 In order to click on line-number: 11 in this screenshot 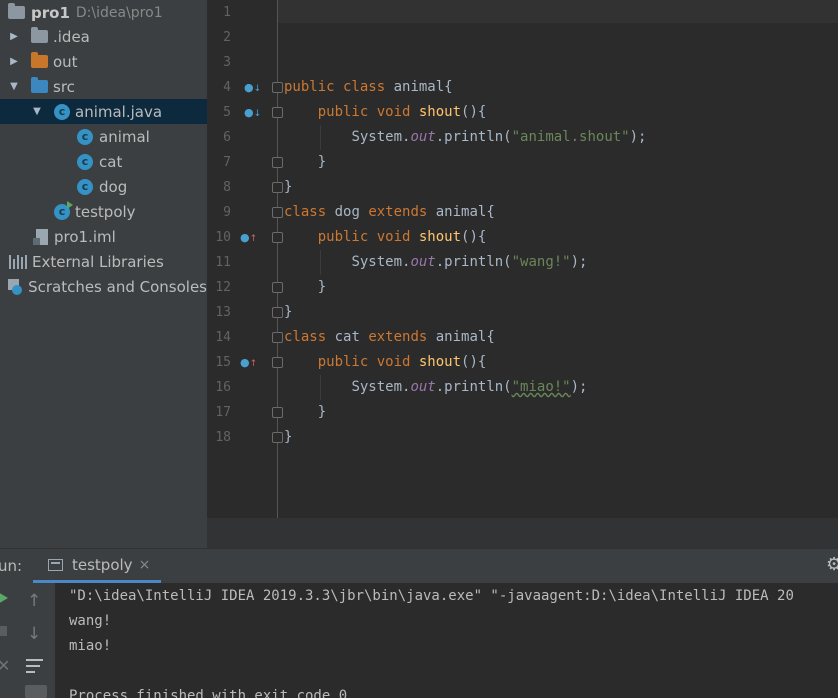, I will do `click(223, 262)`.